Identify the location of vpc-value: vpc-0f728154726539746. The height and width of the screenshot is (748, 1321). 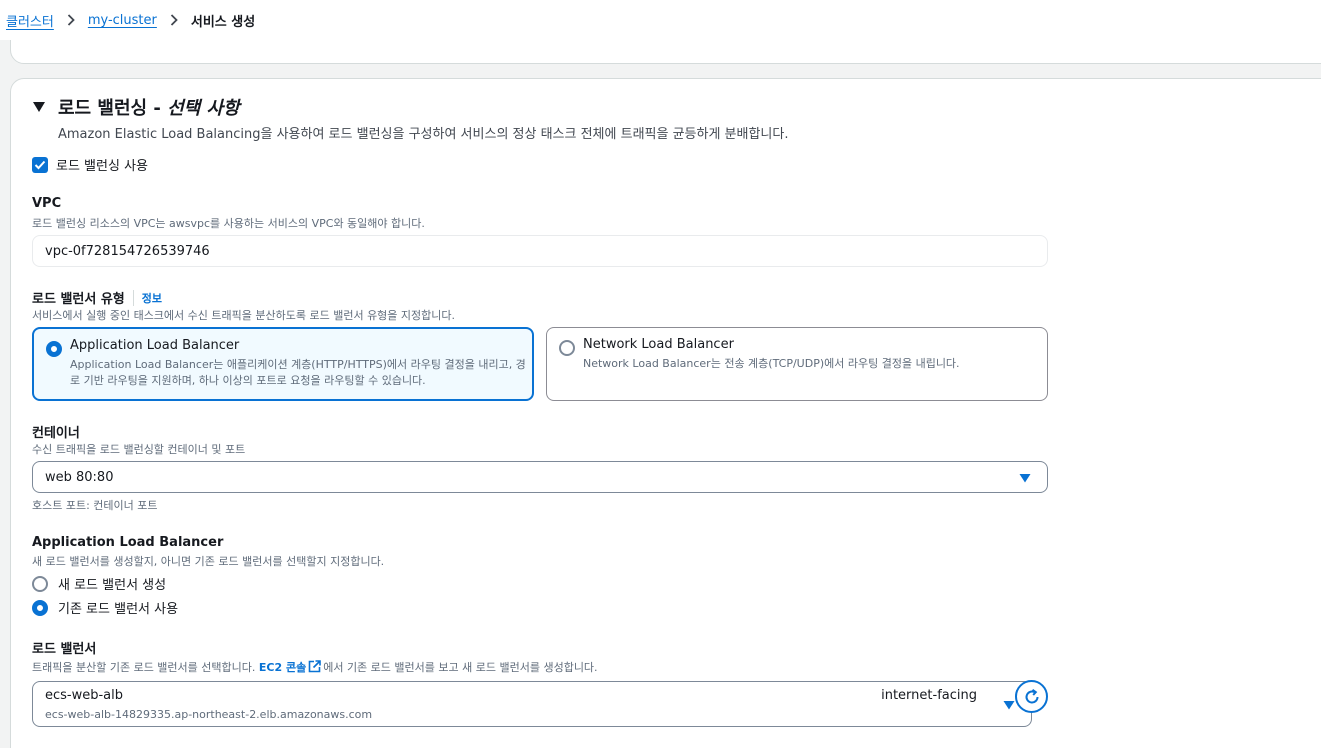
(127, 251).